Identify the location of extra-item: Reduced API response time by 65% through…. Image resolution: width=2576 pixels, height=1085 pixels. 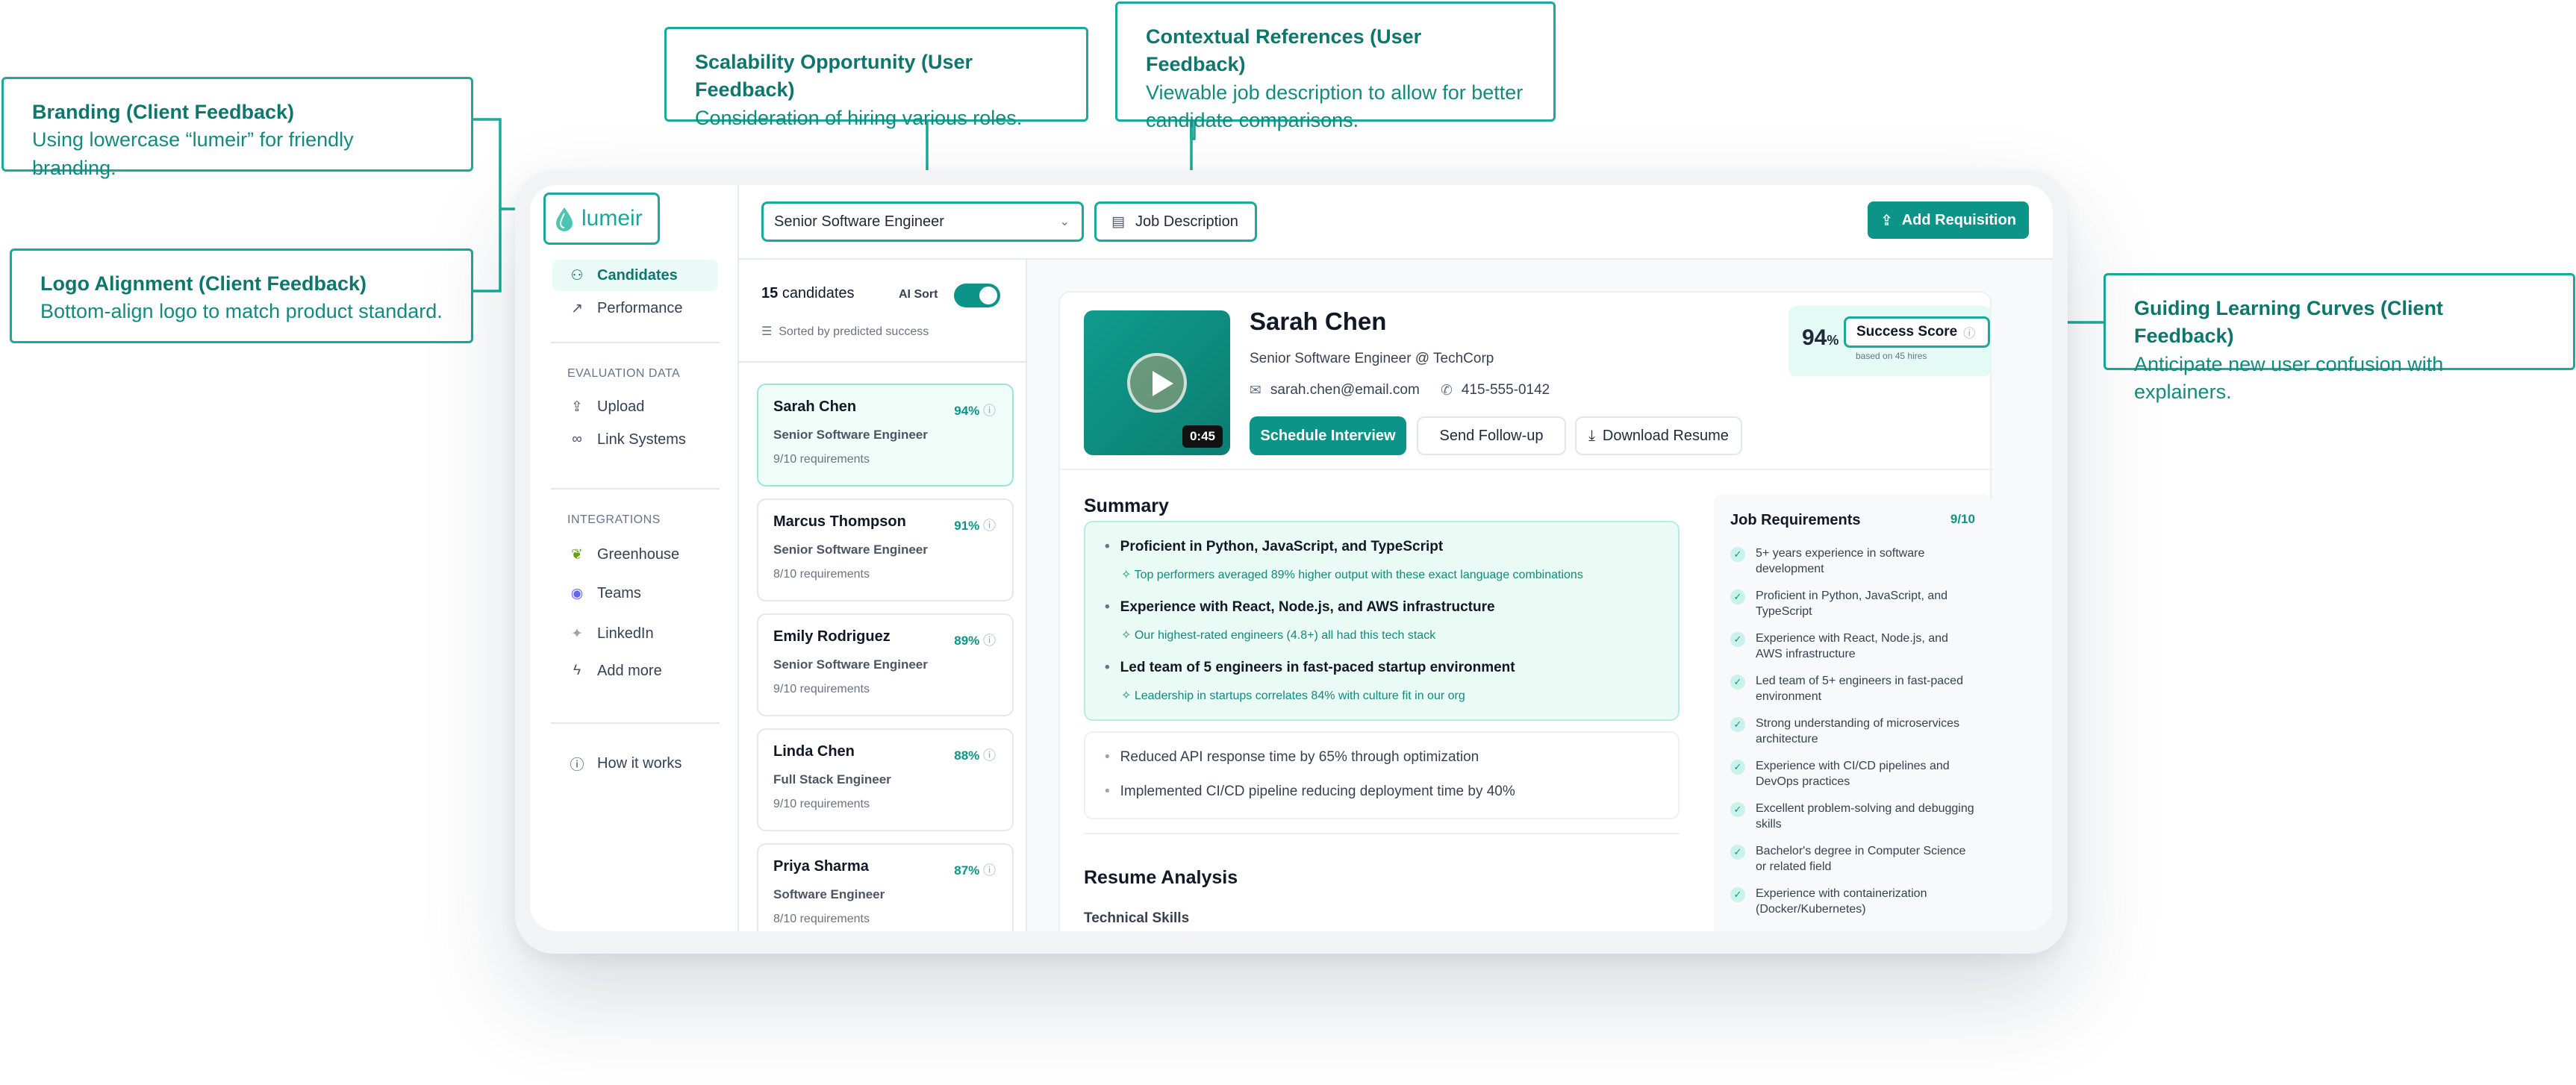
(1292, 757).